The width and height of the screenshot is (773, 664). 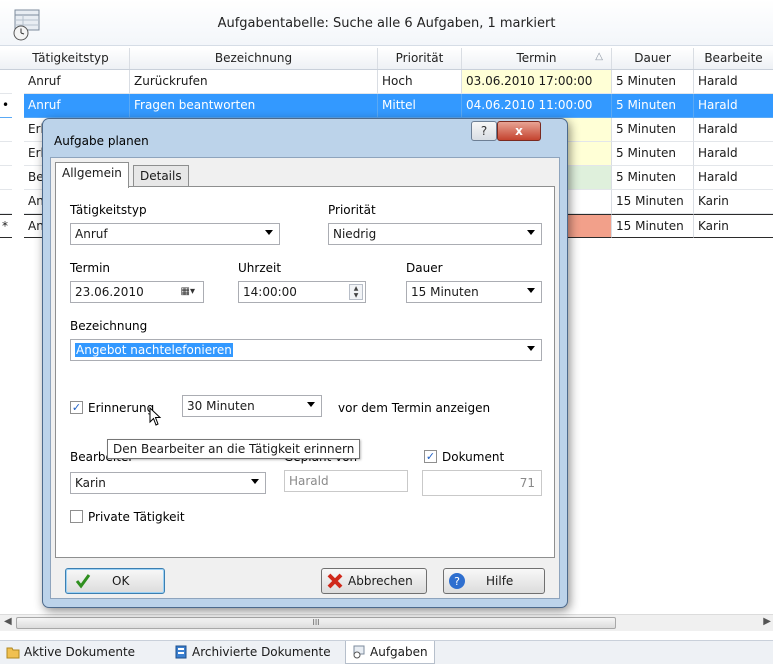 I want to click on dialog-close-button: x, so click(x=519, y=131).